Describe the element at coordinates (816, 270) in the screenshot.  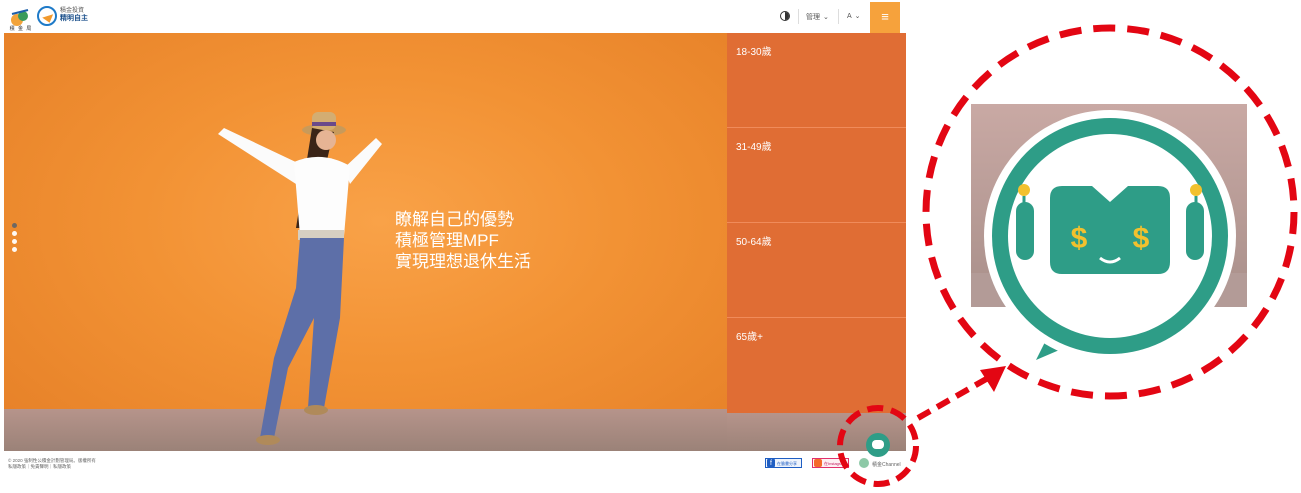
I see `age-group-item: 50-64歲` at that location.